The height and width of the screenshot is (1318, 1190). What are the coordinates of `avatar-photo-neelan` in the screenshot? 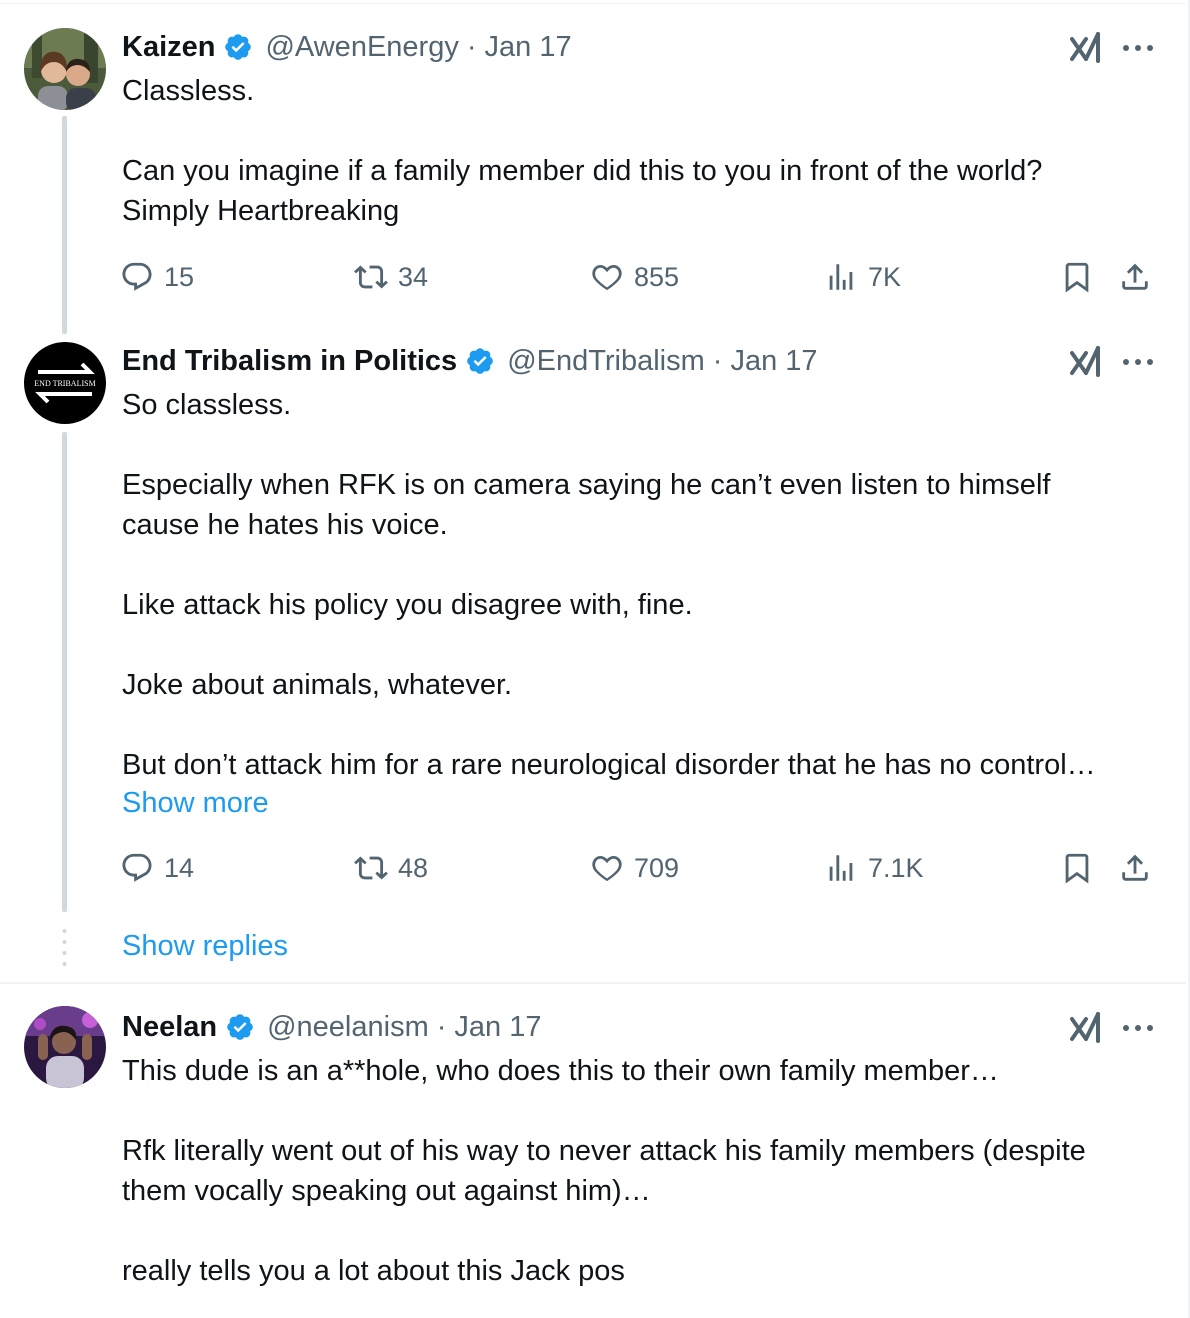 It's located at (65, 1047).